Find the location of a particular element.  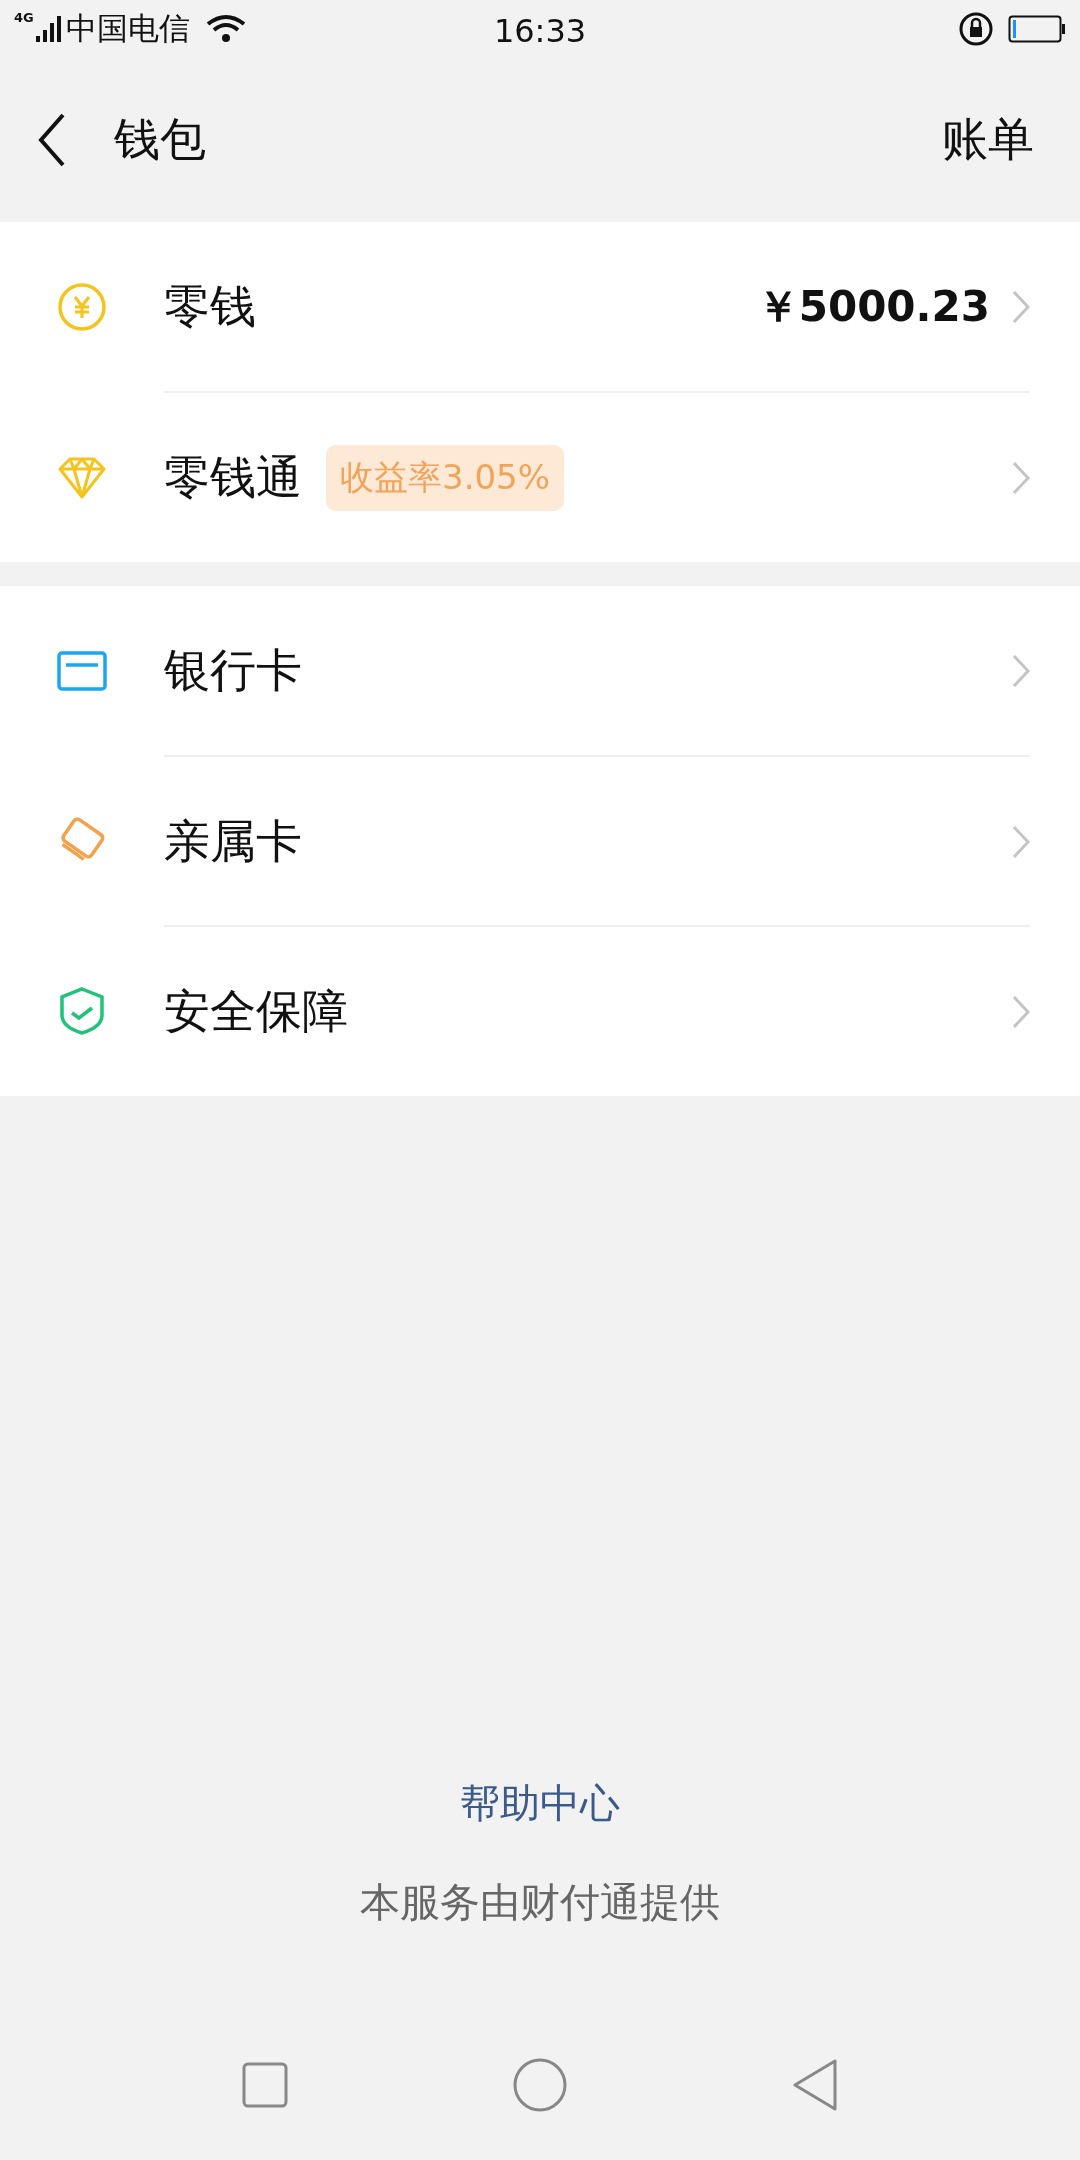

menu-item-label: 零钱 is located at coordinates (210, 307).